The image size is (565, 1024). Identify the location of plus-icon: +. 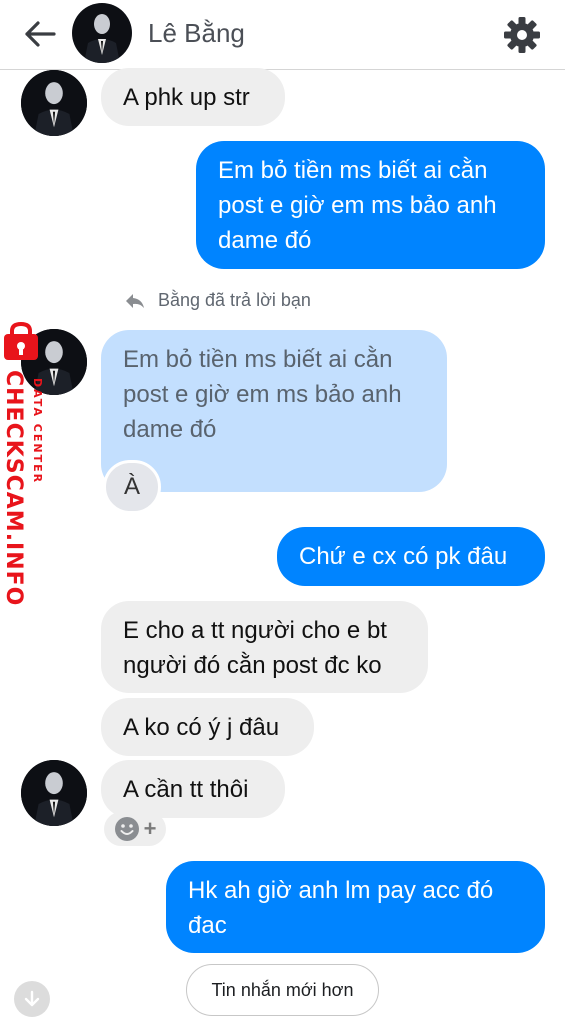
(150, 828).